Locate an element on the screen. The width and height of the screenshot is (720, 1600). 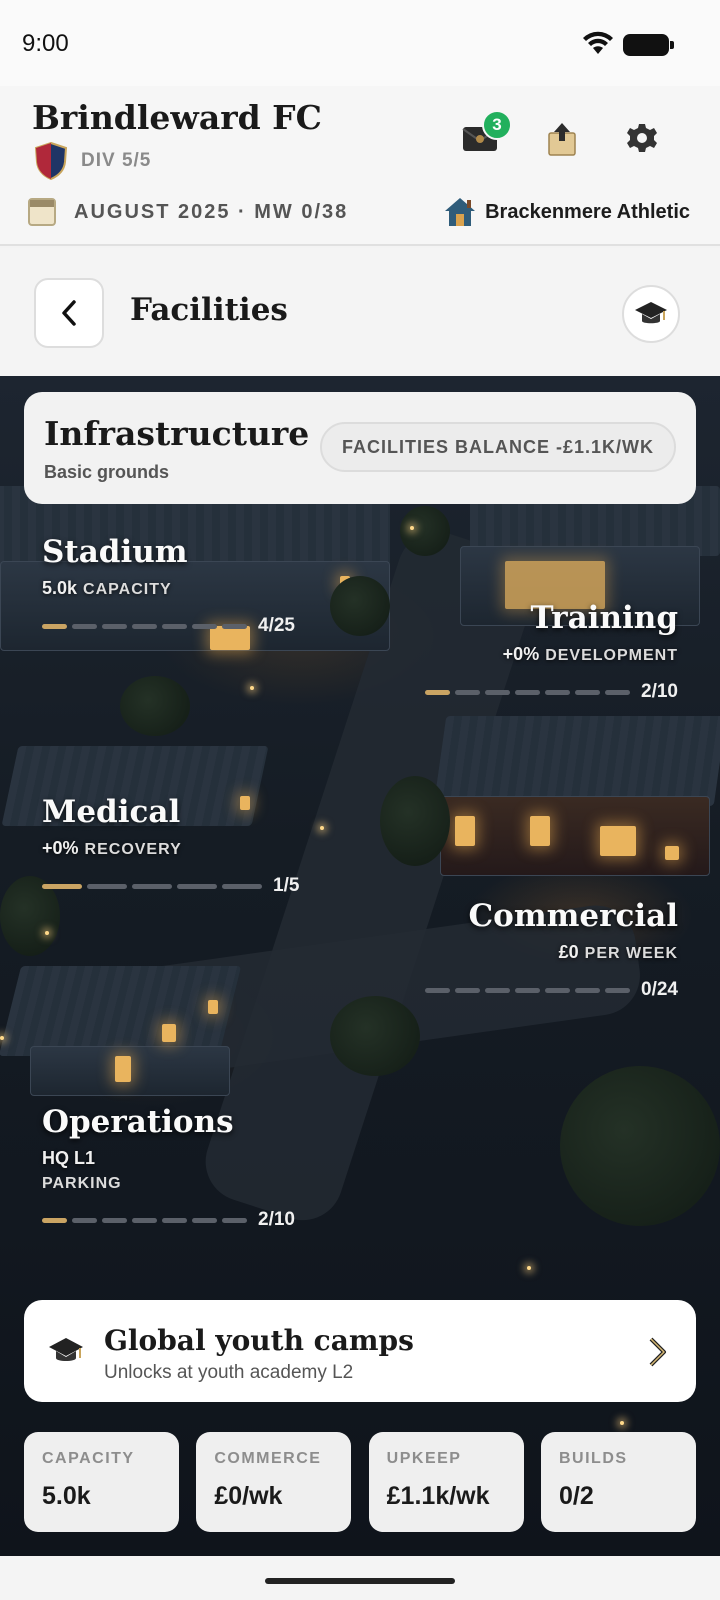
facility-stat: +0% RECOVERY is located at coordinates (170, 848).